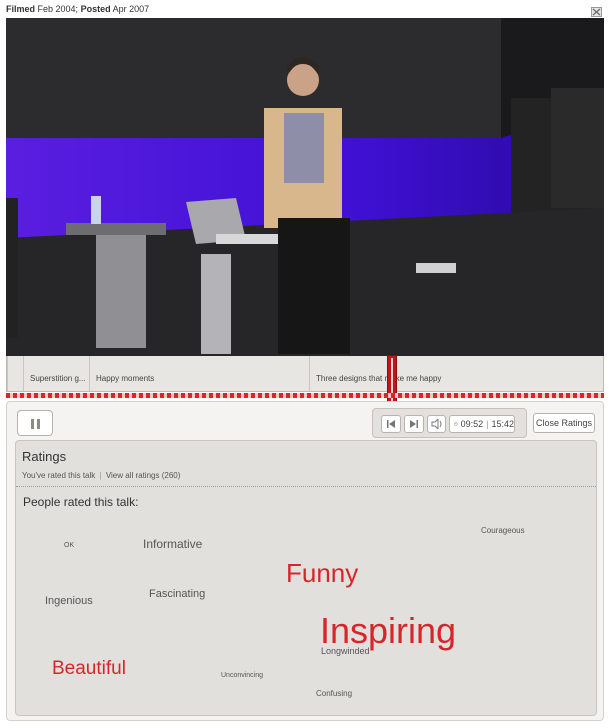 The width and height of the screenshot is (610, 728). I want to click on speaker-icon, so click(436, 424).